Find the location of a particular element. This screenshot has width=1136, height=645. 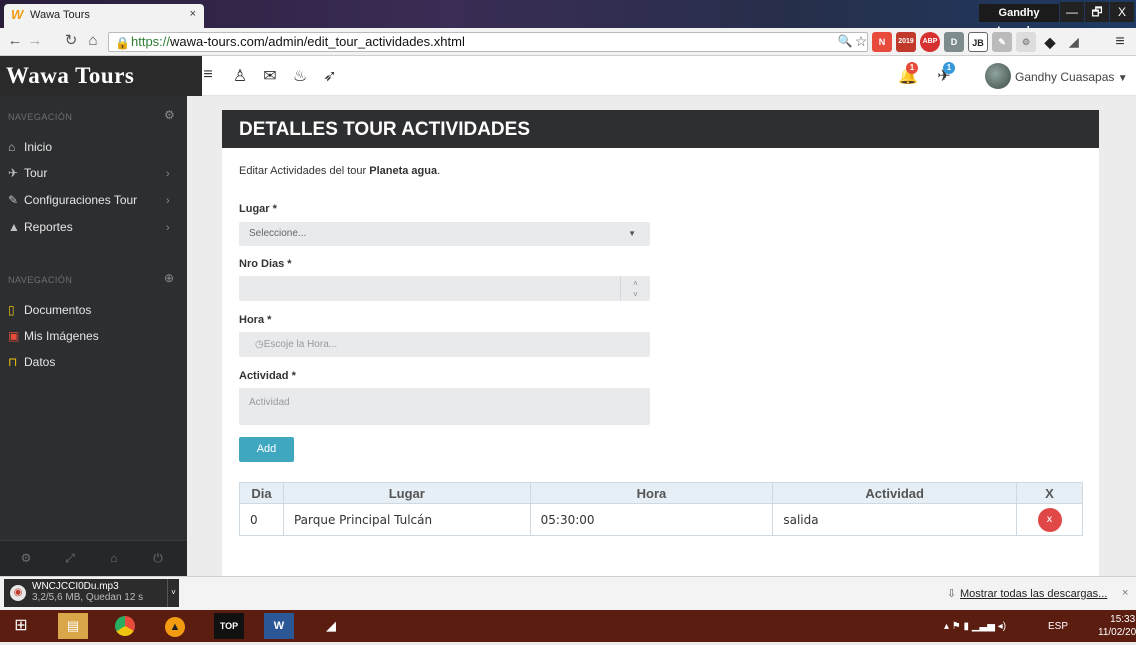

messages-badge: 1 is located at coordinates (949, 68).